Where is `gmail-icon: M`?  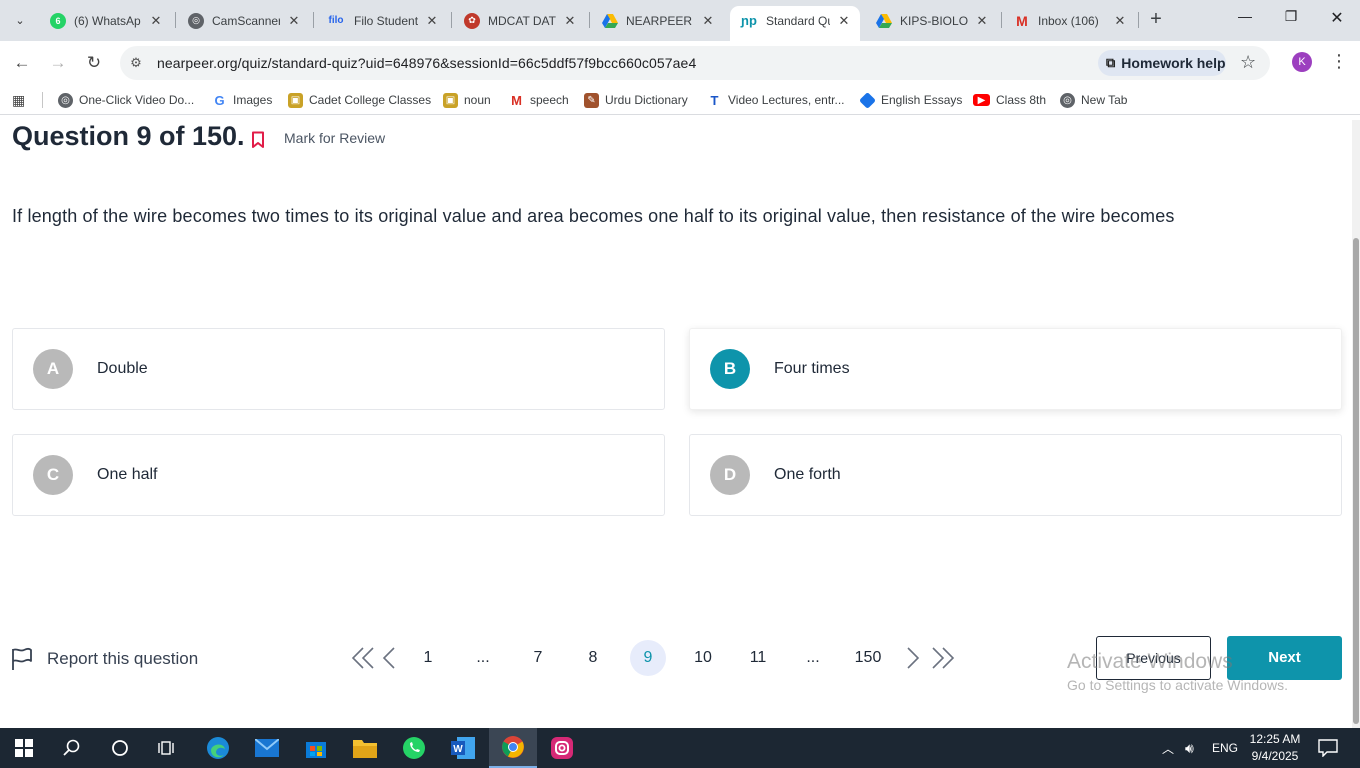
gmail-icon: M is located at coordinates (1022, 20).